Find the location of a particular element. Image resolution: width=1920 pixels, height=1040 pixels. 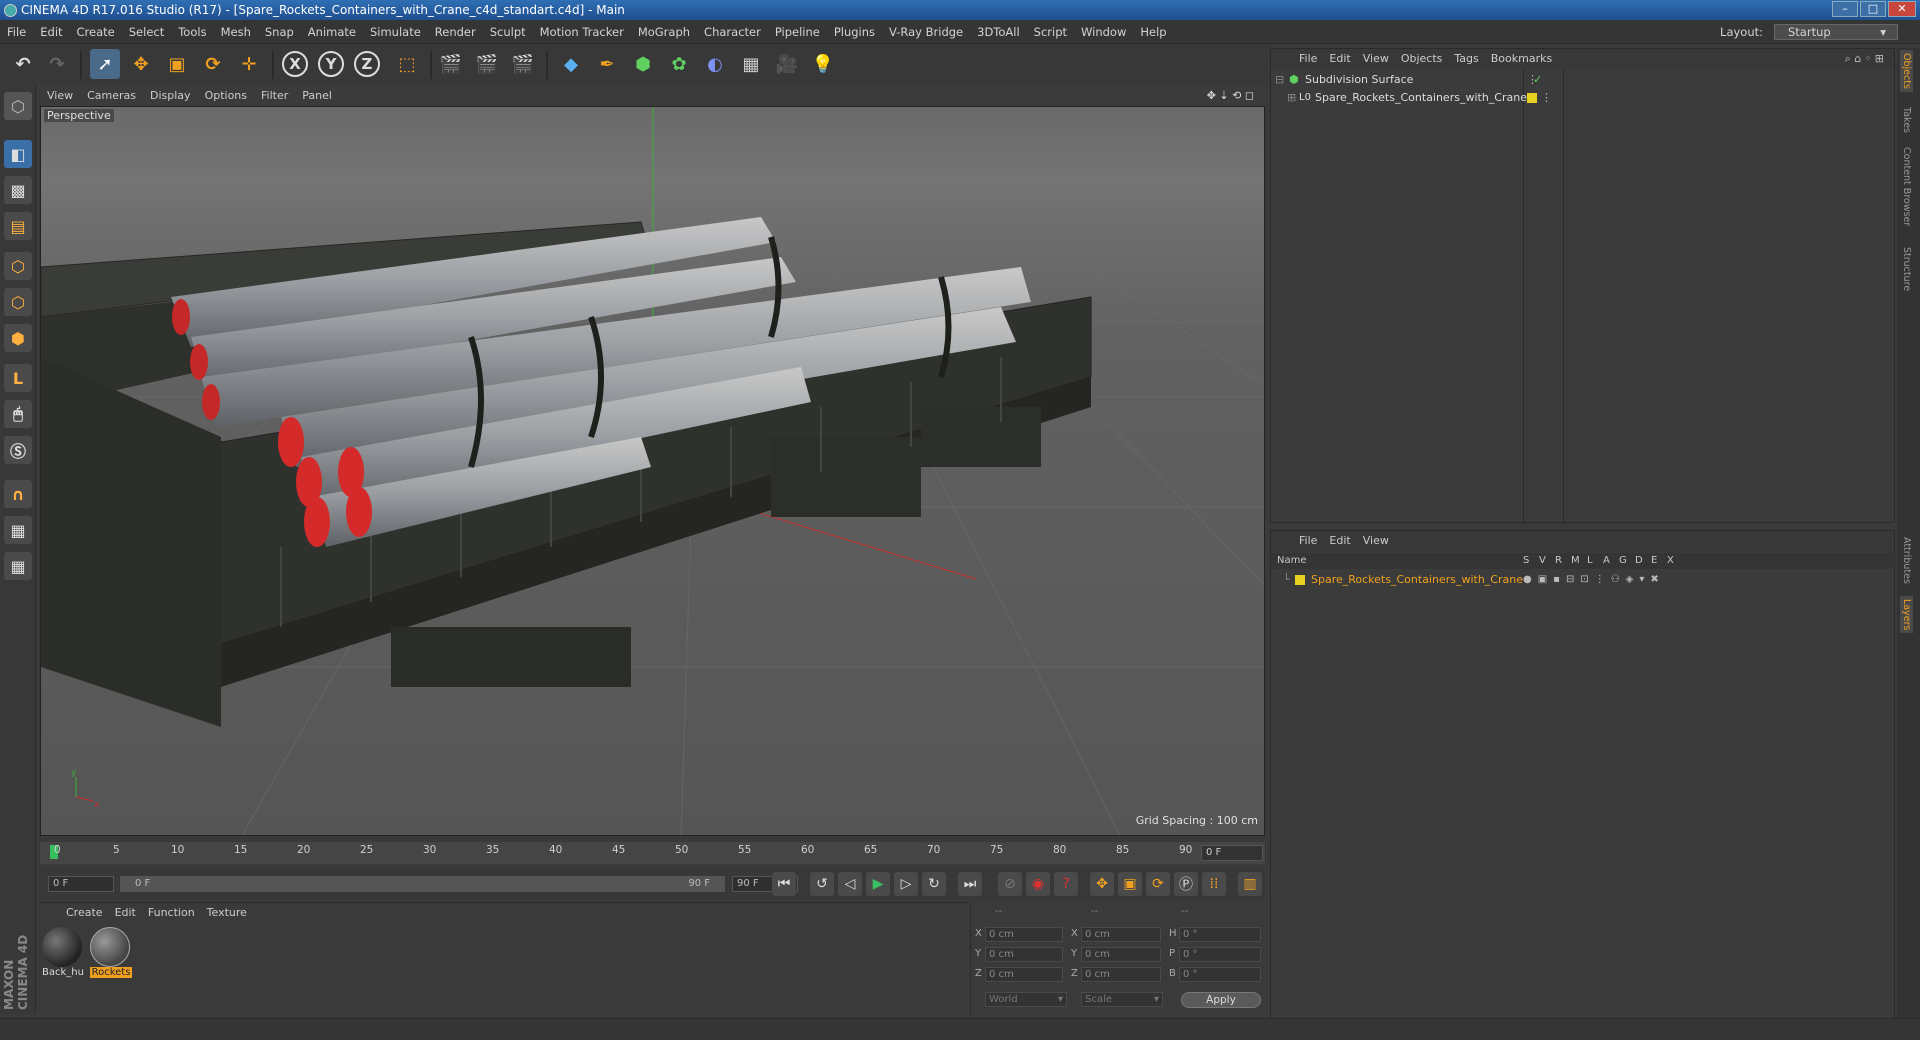

material-menu-texture: Texture is located at coordinates (227, 913).